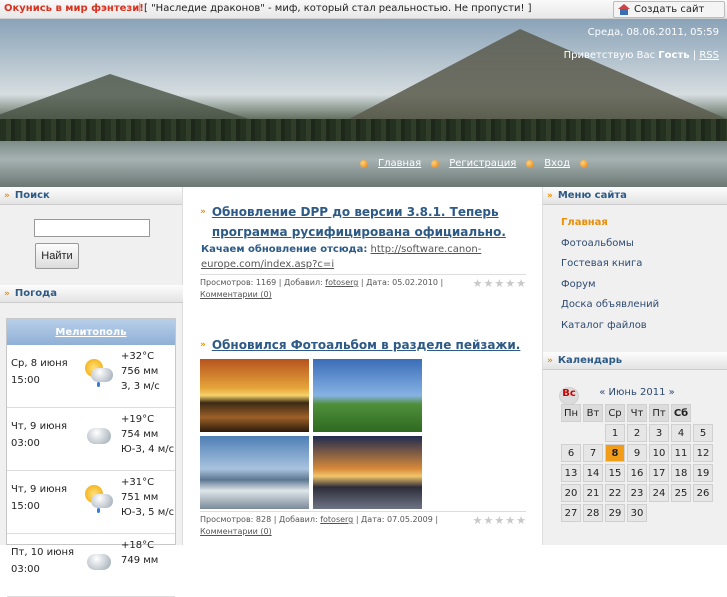 The height and width of the screenshot is (597, 727). Describe the element at coordinates (615, 473) in the screenshot. I see `calendar-day: 15` at that location.